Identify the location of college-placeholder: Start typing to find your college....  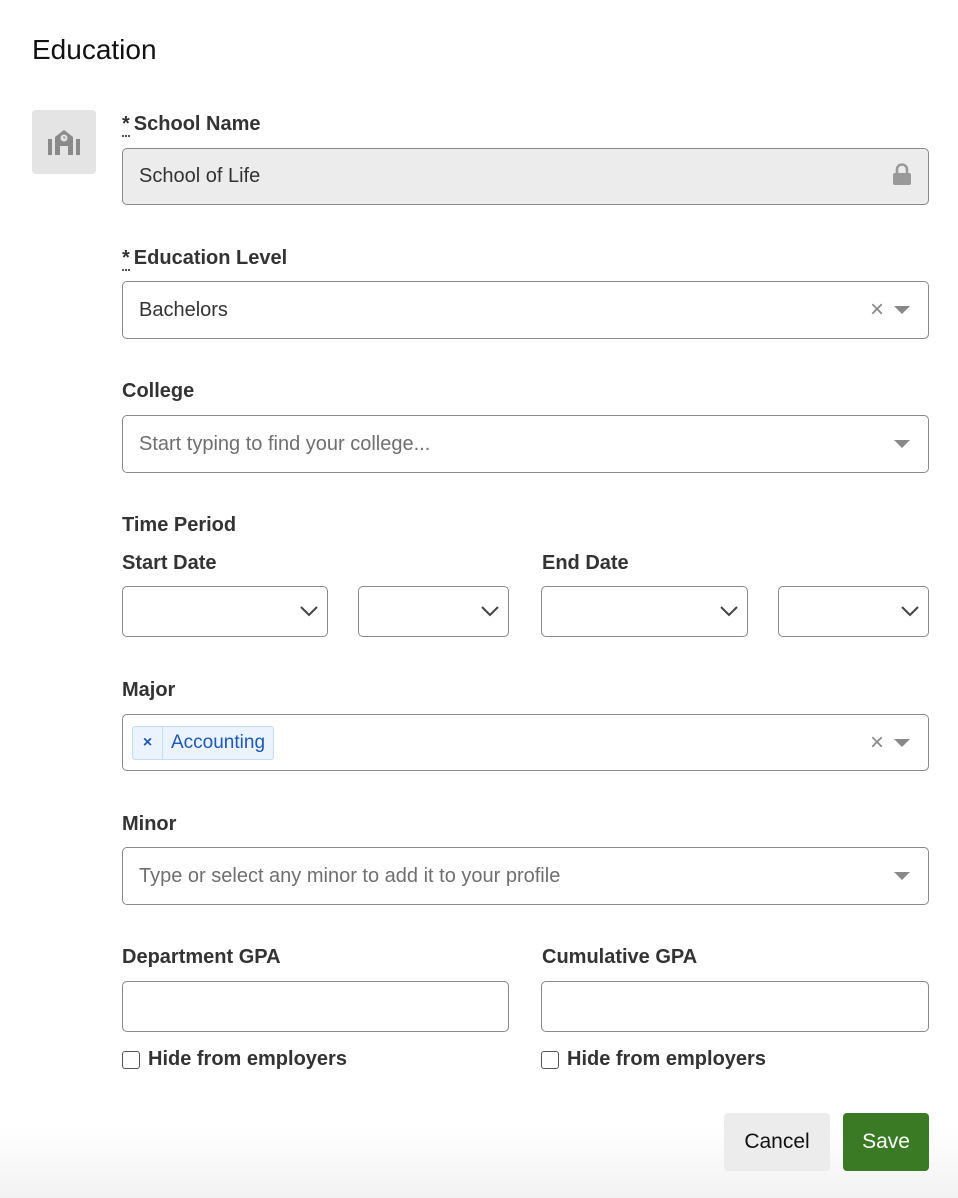
(285, 443).